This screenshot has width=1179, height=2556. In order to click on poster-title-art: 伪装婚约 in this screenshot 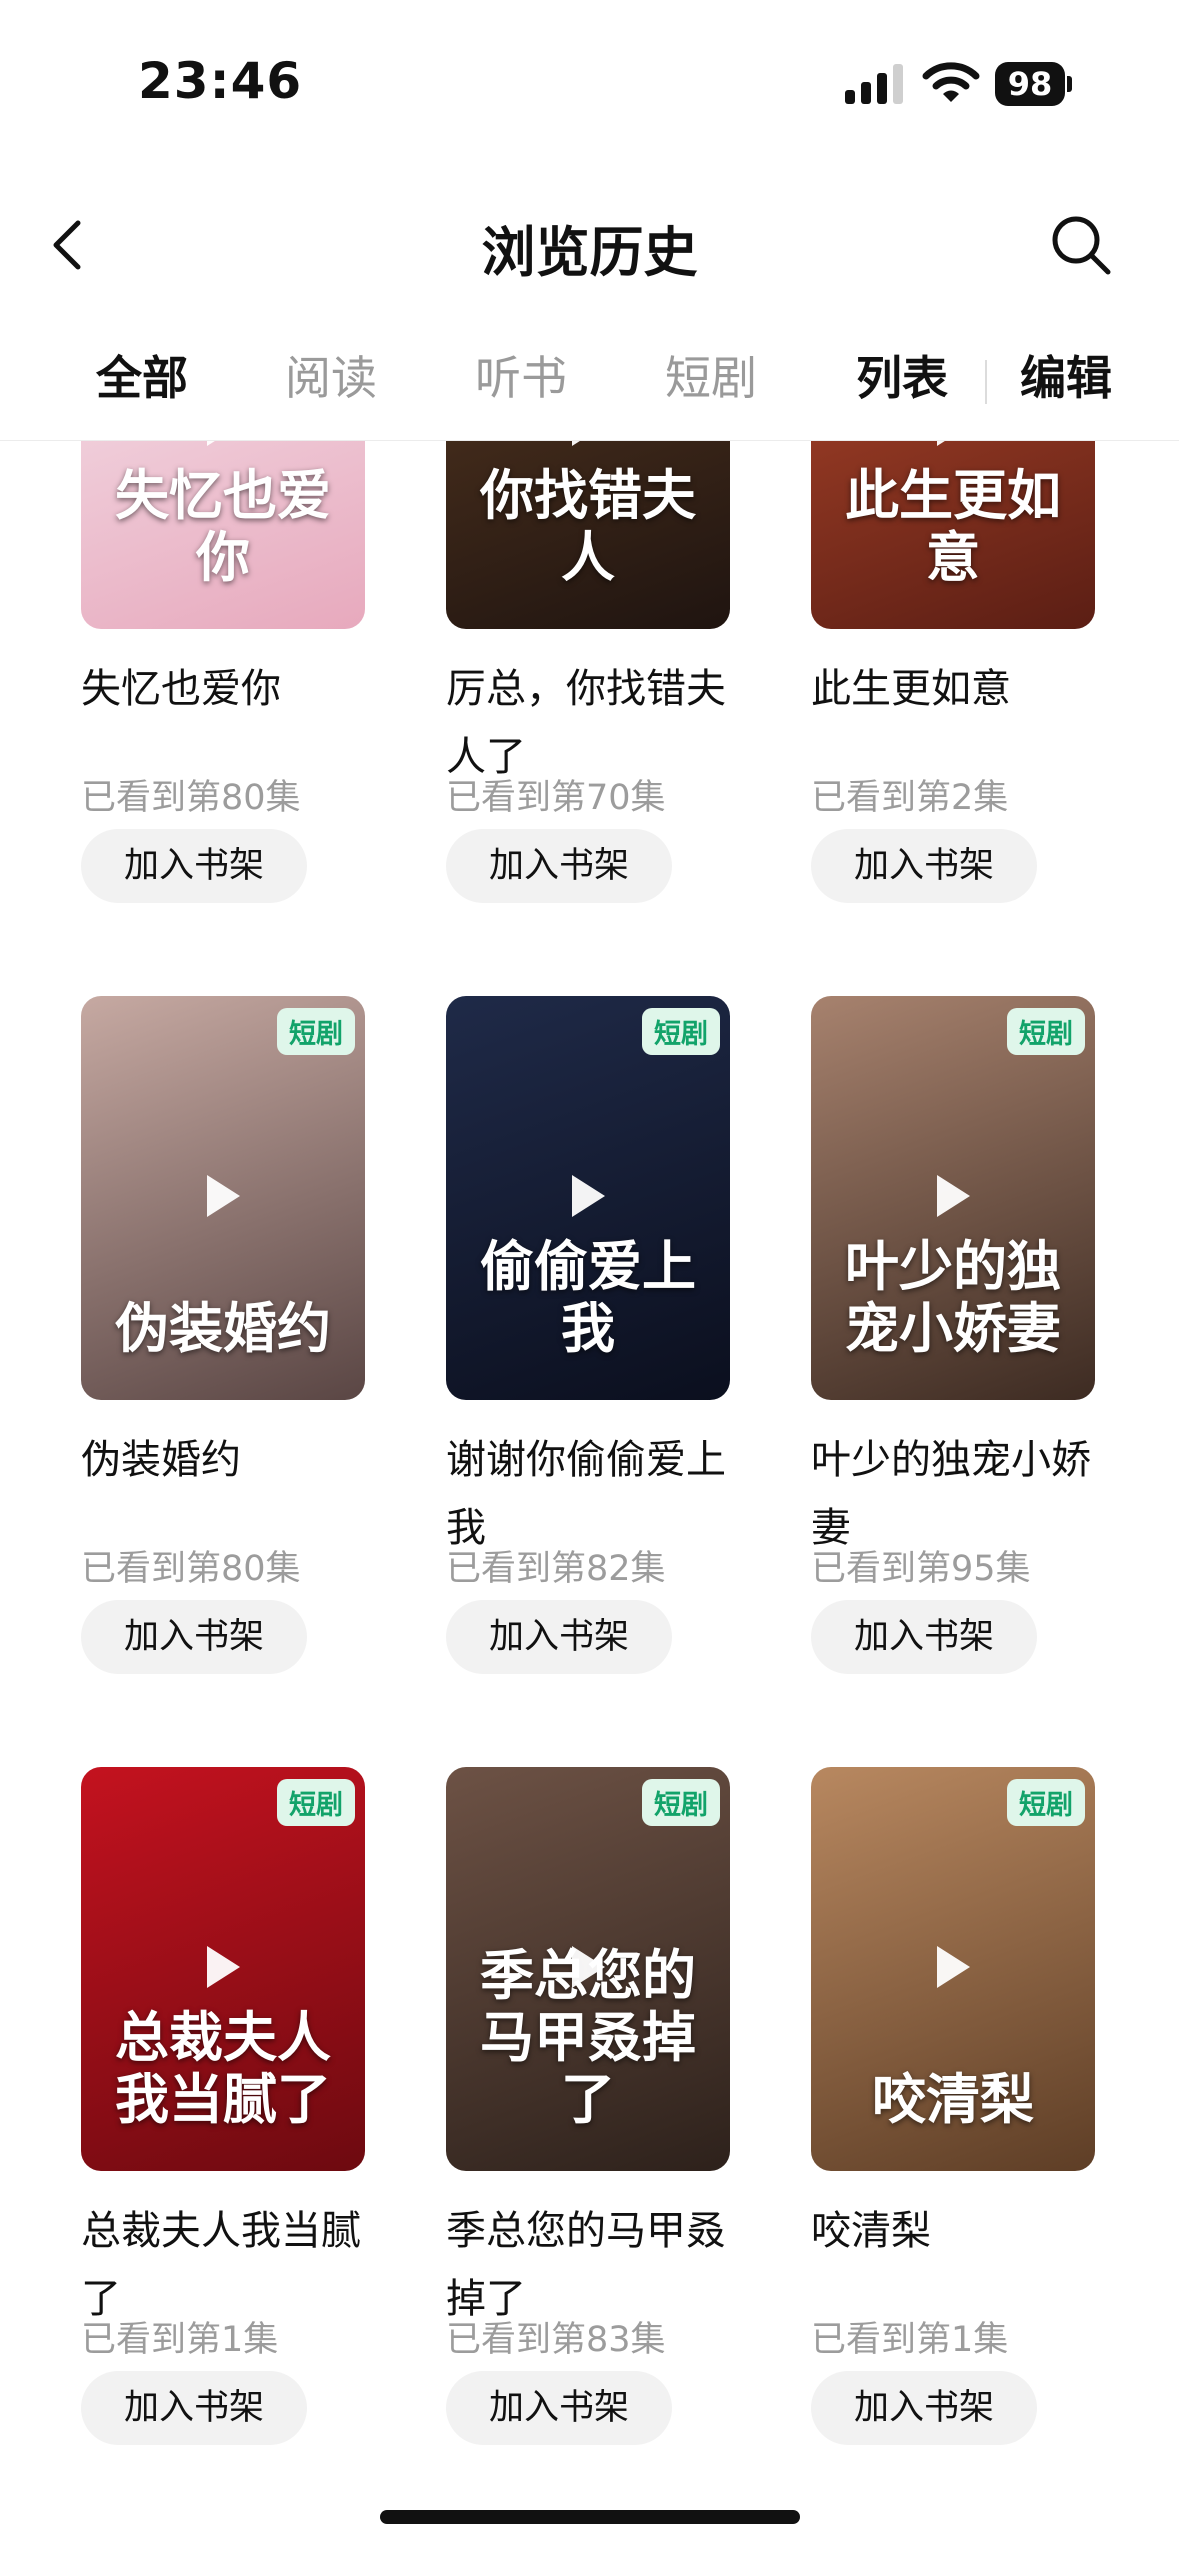, I will do `click(223, 1328)`.